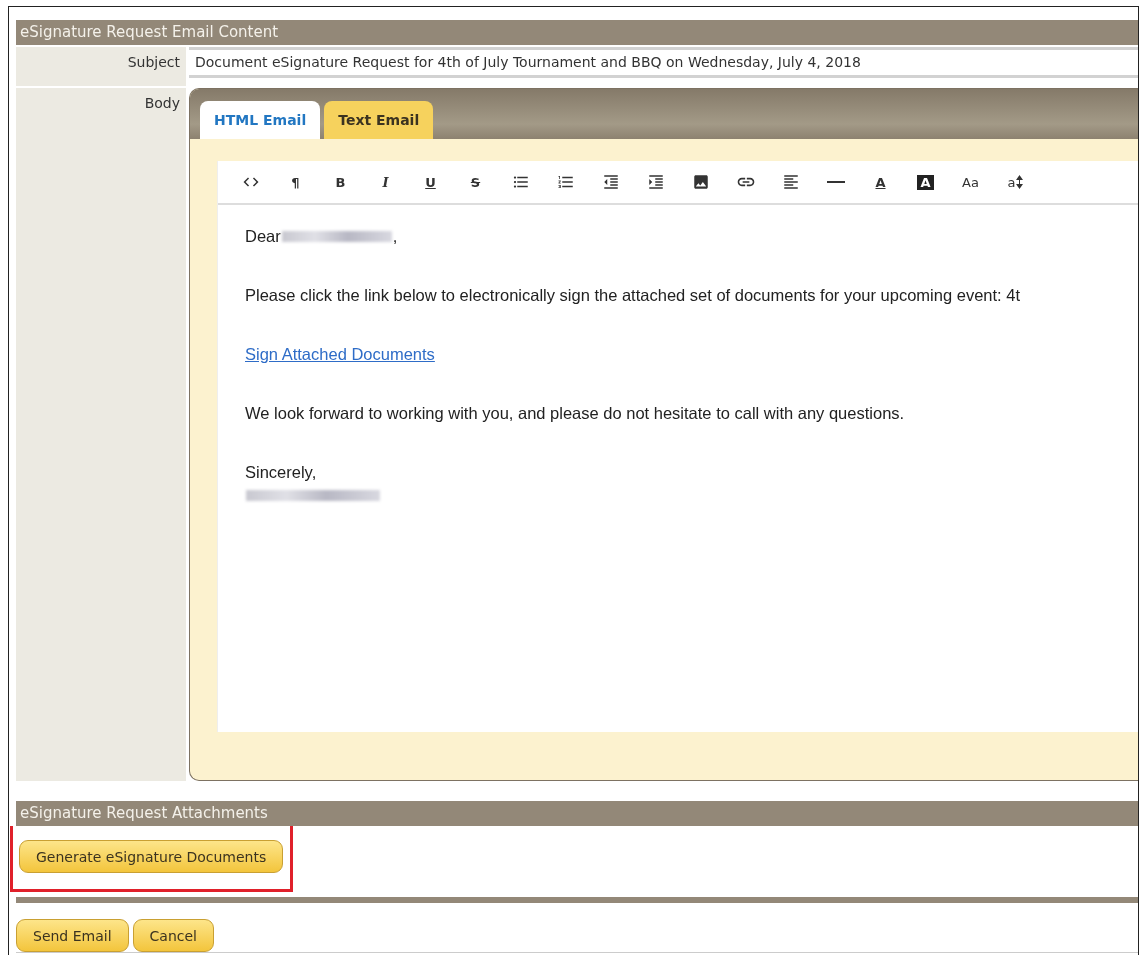 Image resolution: width=1143 pixels, height=955 pixels. What do you see at coordinates (577, 32) in the screenshot?
I see `section-header: eSignature Request Email Content` at bounding box center [577, 32].